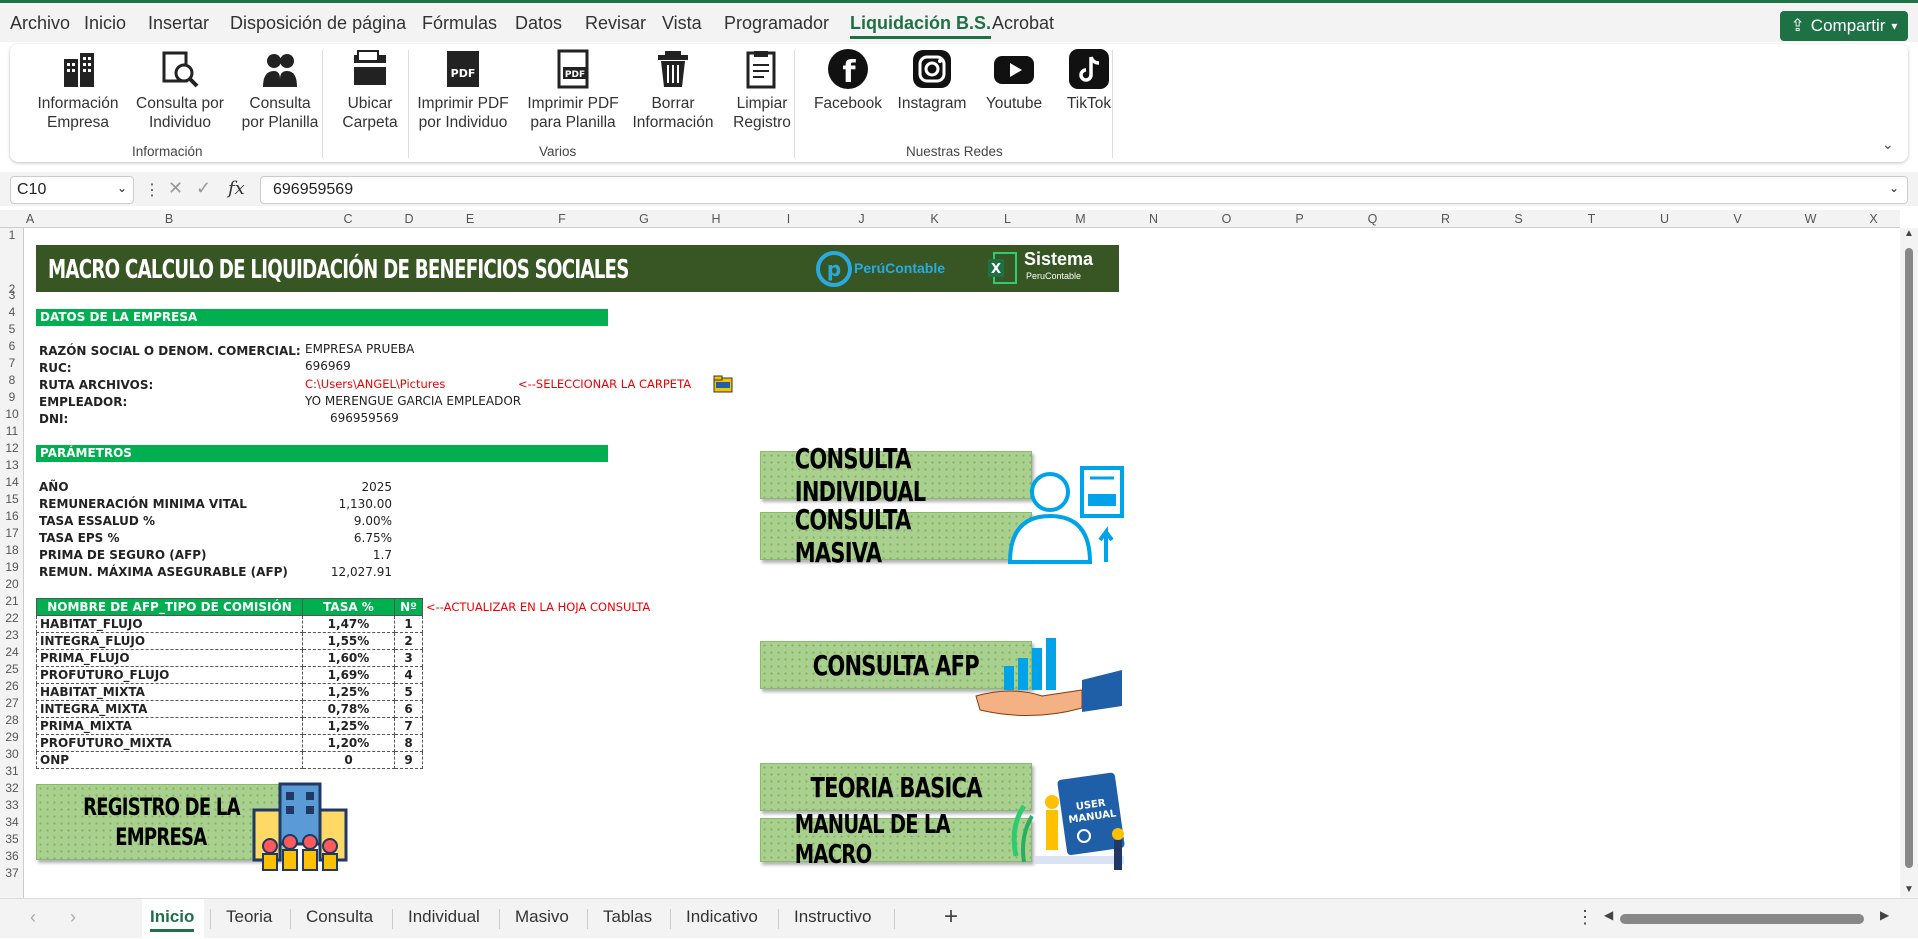 The width and height of the screenshot is (1918, 939). I want to click on column-header: C, so click(348, 219).